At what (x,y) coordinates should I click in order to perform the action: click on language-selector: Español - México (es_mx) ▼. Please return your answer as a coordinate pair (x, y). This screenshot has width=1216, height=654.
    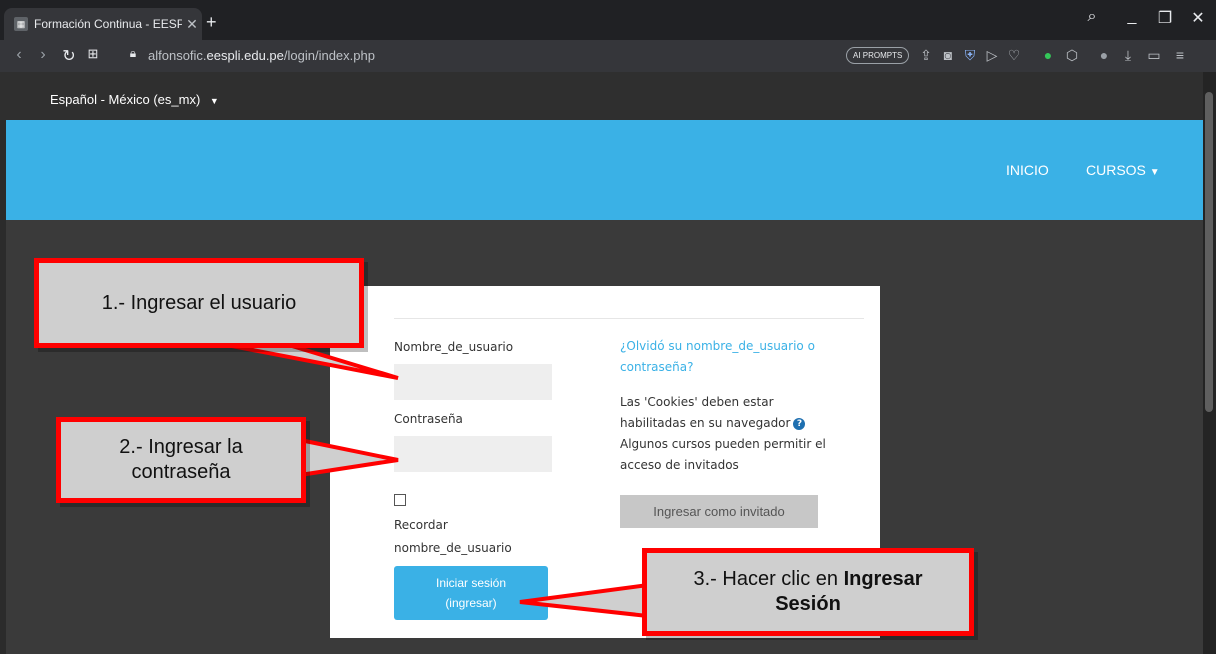
    Looking at the image, I should click on (134, 99).